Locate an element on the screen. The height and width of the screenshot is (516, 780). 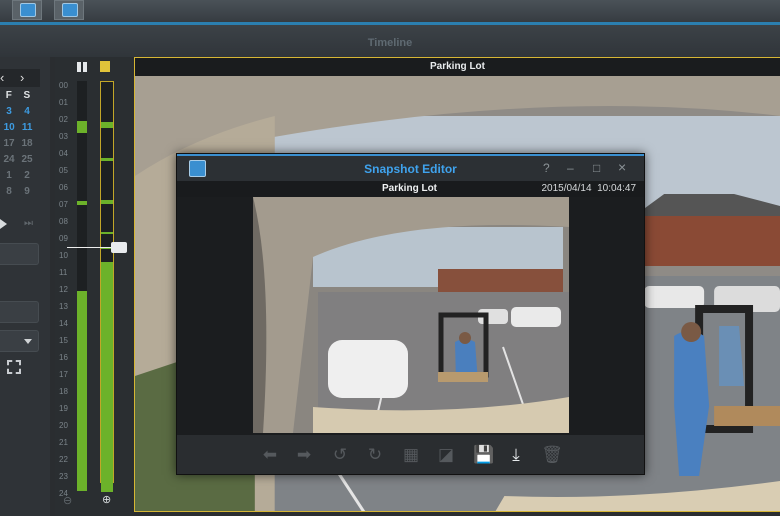
arrow-right-icon: ➡ is located at coordinates (304, 455).